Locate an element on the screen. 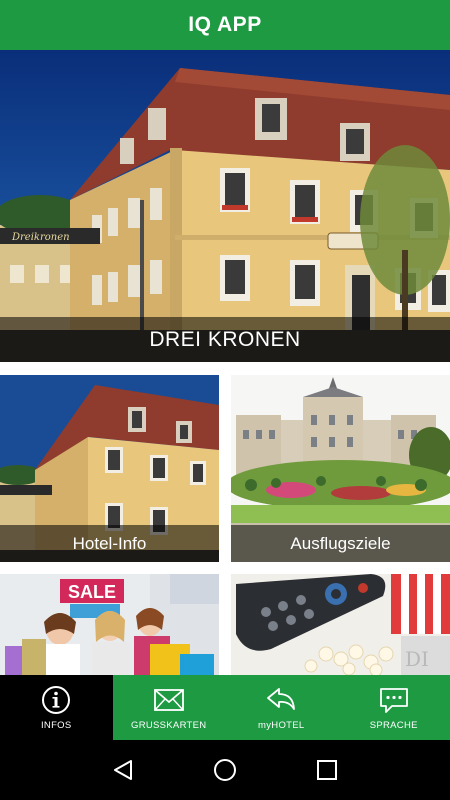 Image resolution: width=450 pixels, height=800 pixels. tab-infos: INFOS is located at coordinates (56, 707).